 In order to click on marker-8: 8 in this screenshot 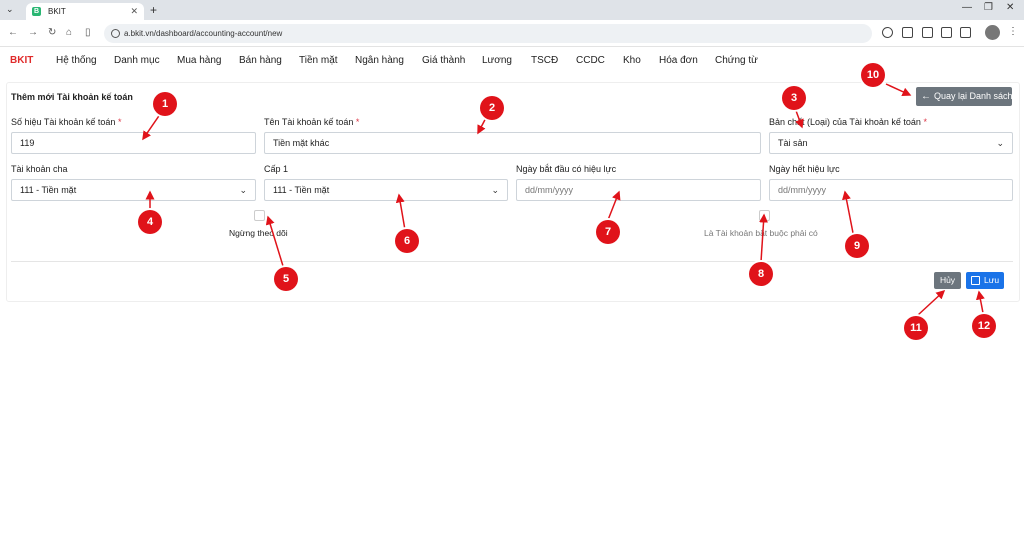, I will do `click(761, 274)`.